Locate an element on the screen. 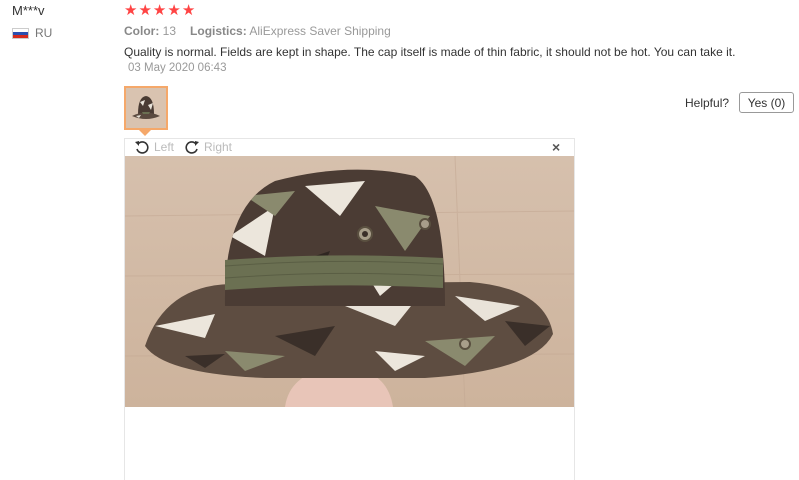 The image size is (799, 480). logistics-info: Logistics: AliExpress Saver Shipping is located at coordinates (290, 31).